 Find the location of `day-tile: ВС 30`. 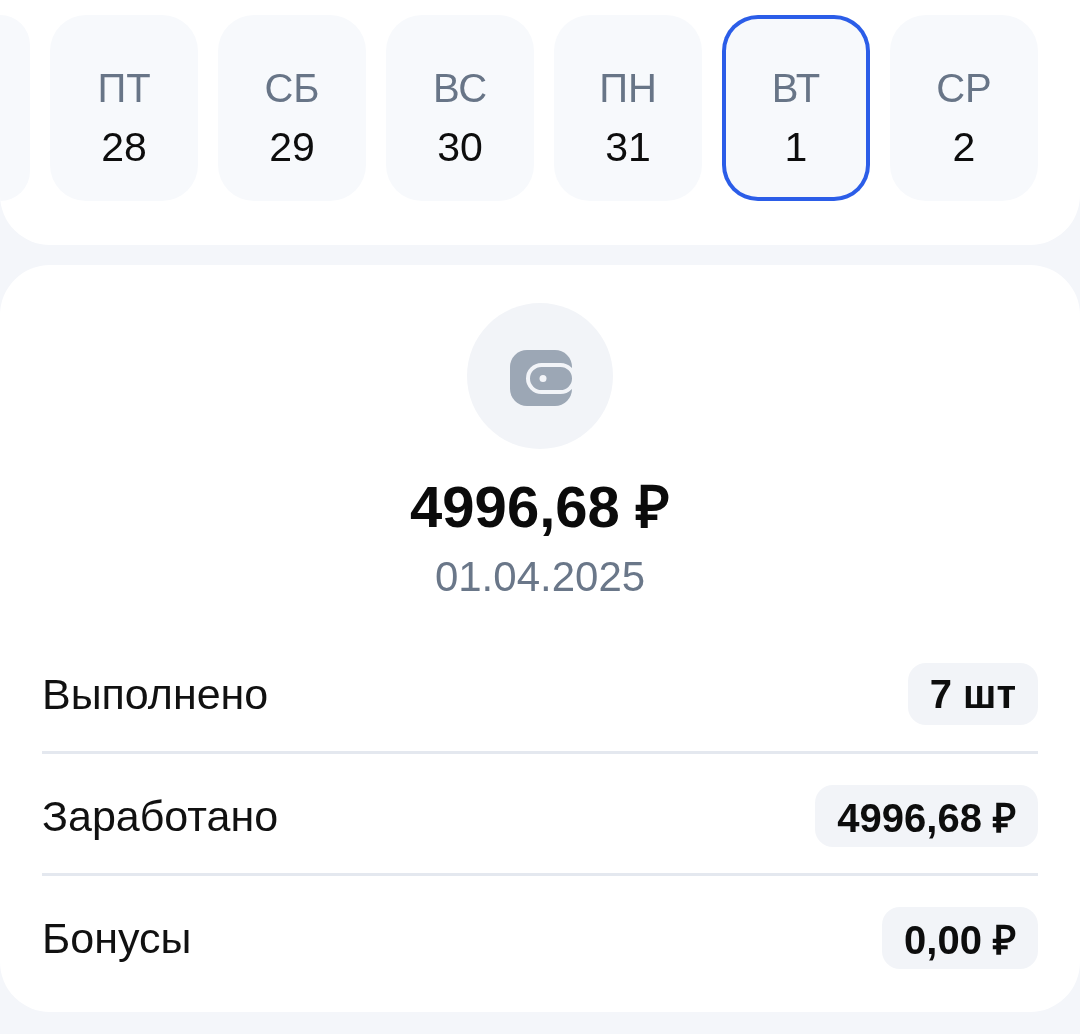

day-tile: ВС 30 is located at coordinates (460, 108).